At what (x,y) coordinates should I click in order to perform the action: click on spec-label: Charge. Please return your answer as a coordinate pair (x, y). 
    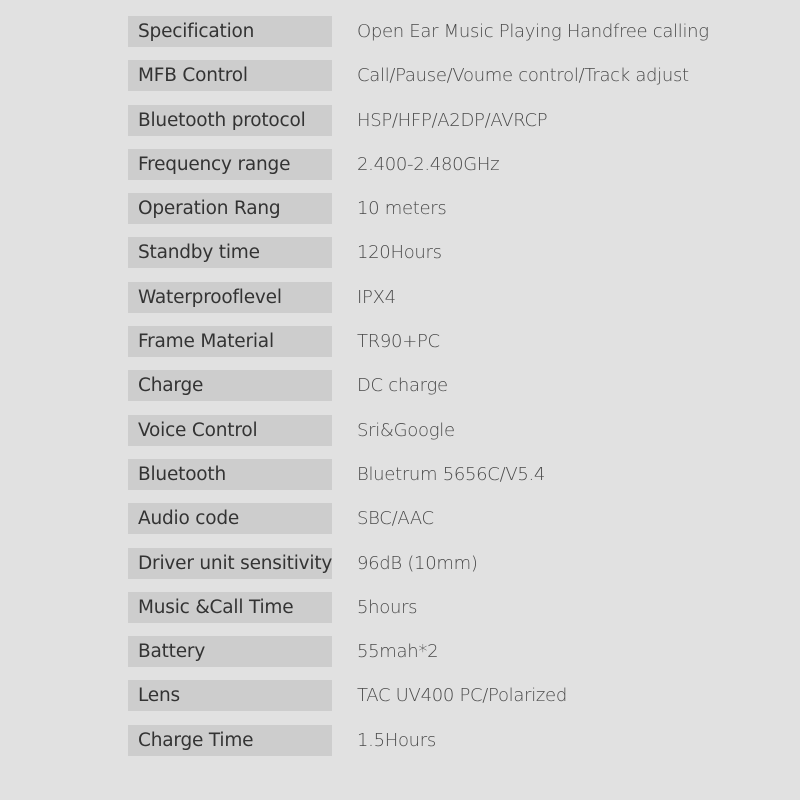
    Looking at the image, I should click on (230, 386).